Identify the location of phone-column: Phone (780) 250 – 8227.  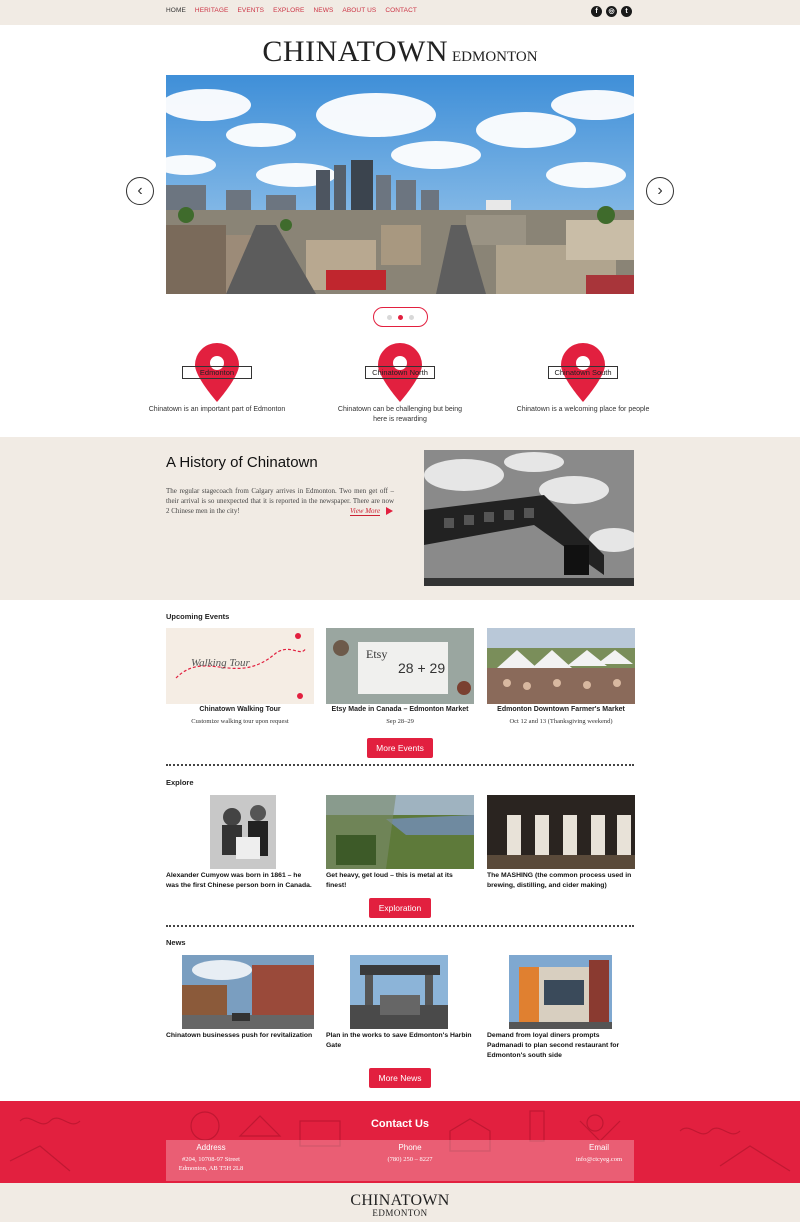
(410, 1153).